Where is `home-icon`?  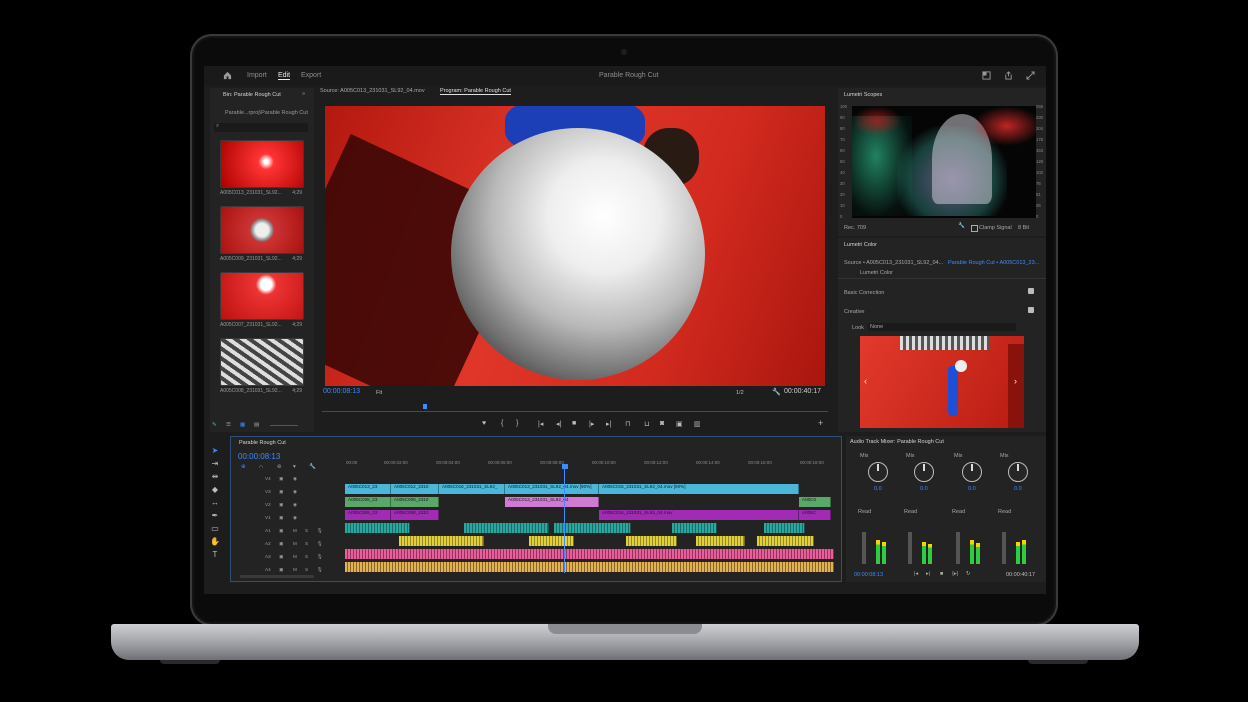 home-icon is located at coordinates (227, 75).